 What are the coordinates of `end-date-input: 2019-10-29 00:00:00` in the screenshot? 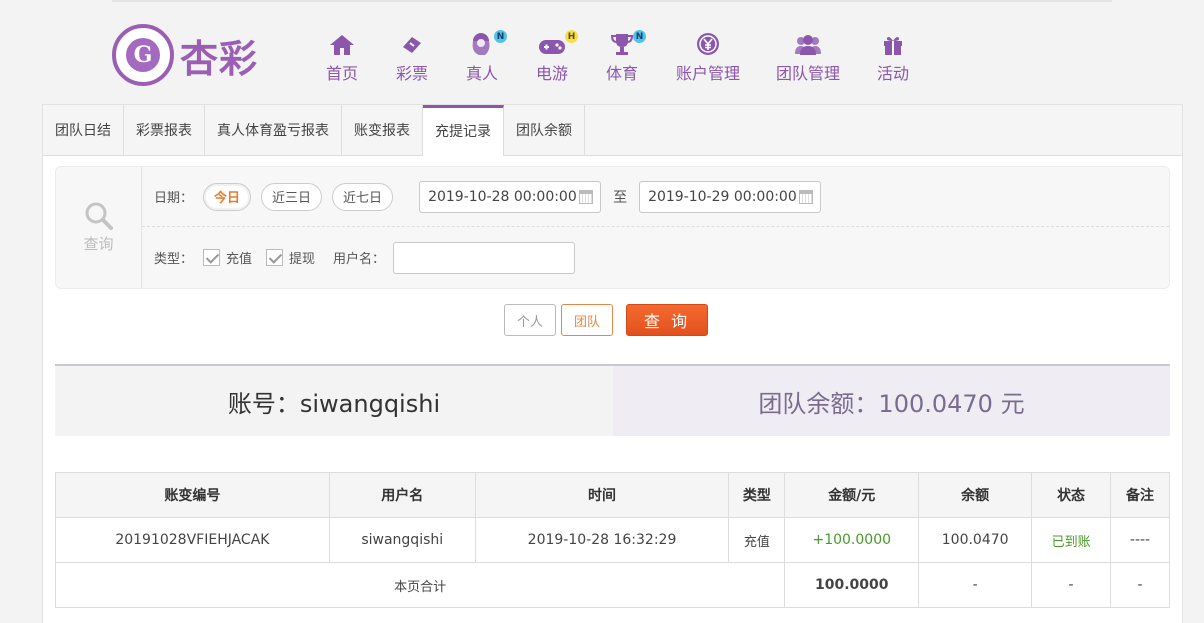 It's located at (730, 196).